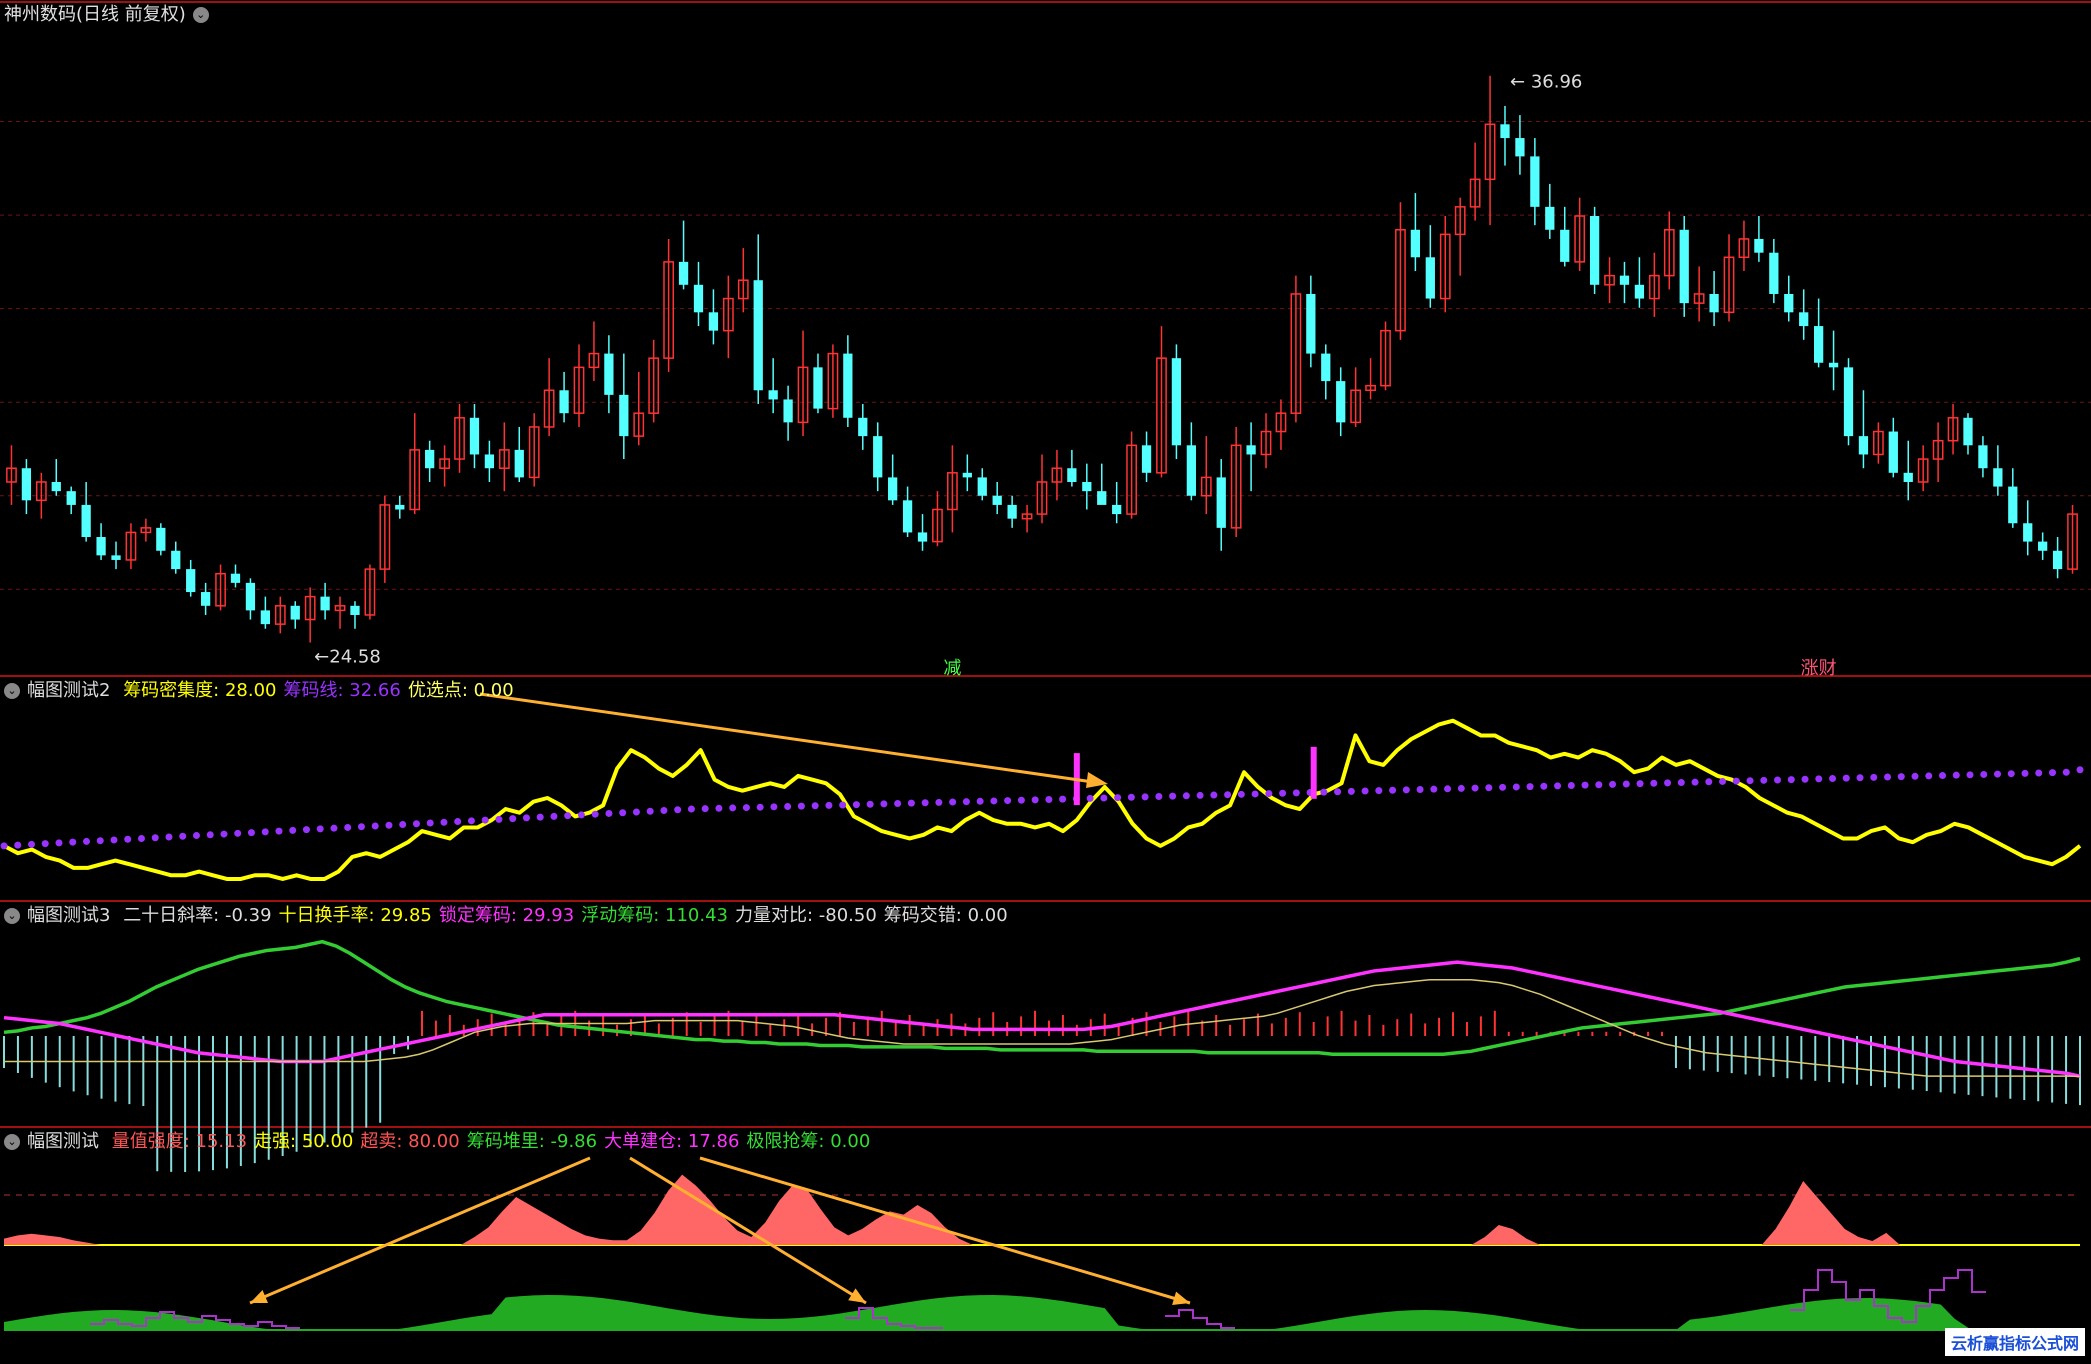 The image size is (2091, 1364). What do you see at coordinates (945, 915) in the screenshot?
I see `panel3-legend-item: 筹码交错: 0.00` at bounding box center [945, 915].